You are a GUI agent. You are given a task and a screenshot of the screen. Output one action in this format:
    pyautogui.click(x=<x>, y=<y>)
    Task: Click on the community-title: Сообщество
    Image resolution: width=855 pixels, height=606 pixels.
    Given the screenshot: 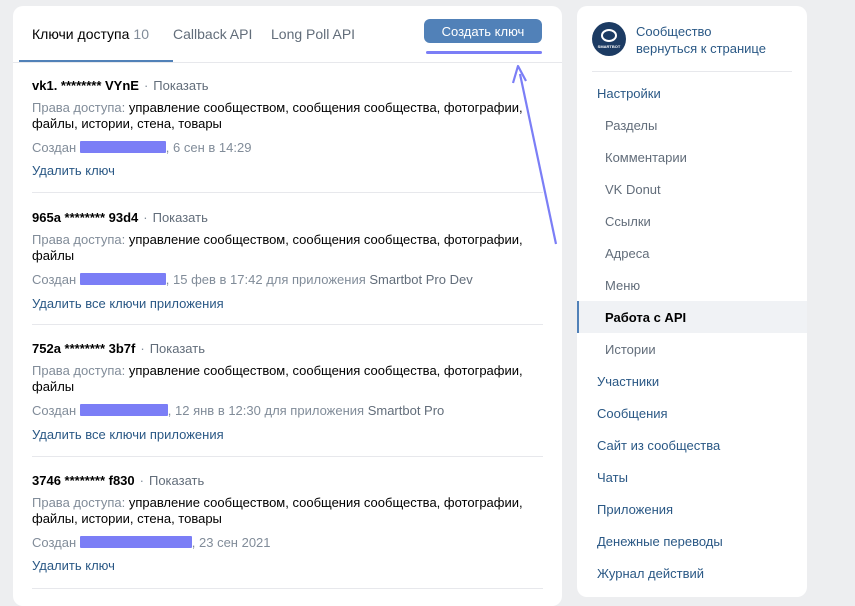 What is the action you would take?
    pyautogui.click(x=674, y=31)
    